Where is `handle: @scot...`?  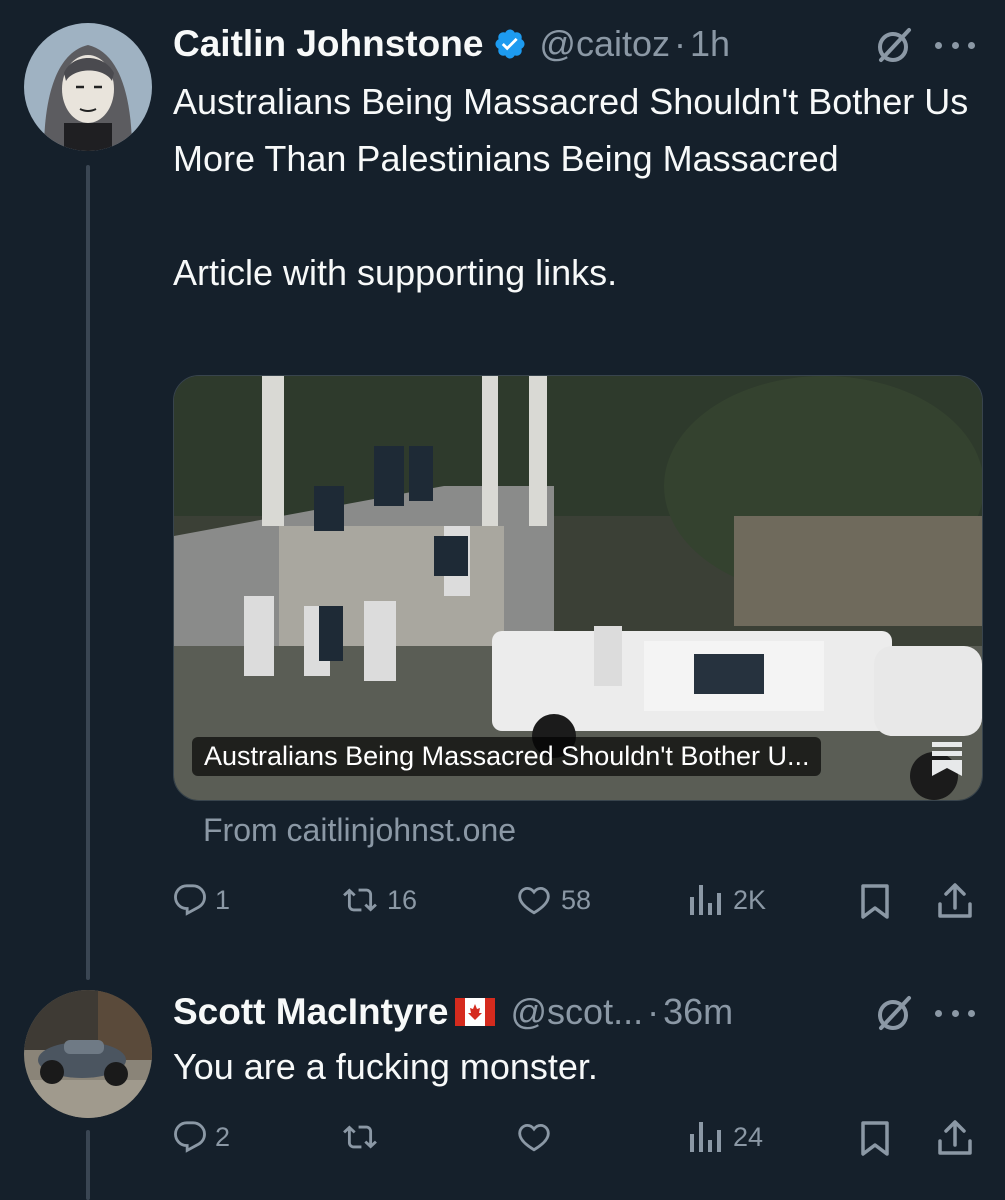
handle: @scot... is located at coordinates (577, 1012).